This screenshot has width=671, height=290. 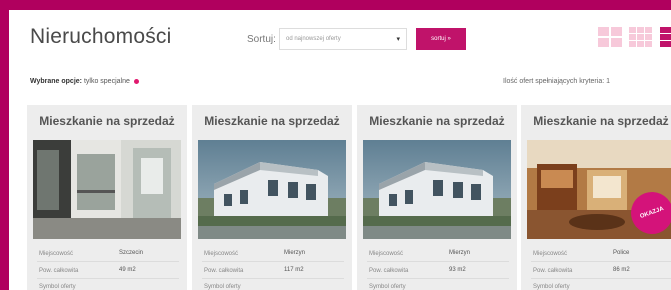 I want to click on remove-filter-icon, so click(x=136, y=81).